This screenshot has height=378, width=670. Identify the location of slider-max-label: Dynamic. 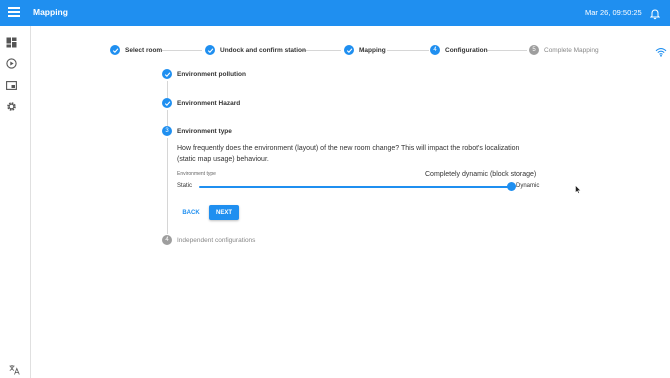
(528, 186).